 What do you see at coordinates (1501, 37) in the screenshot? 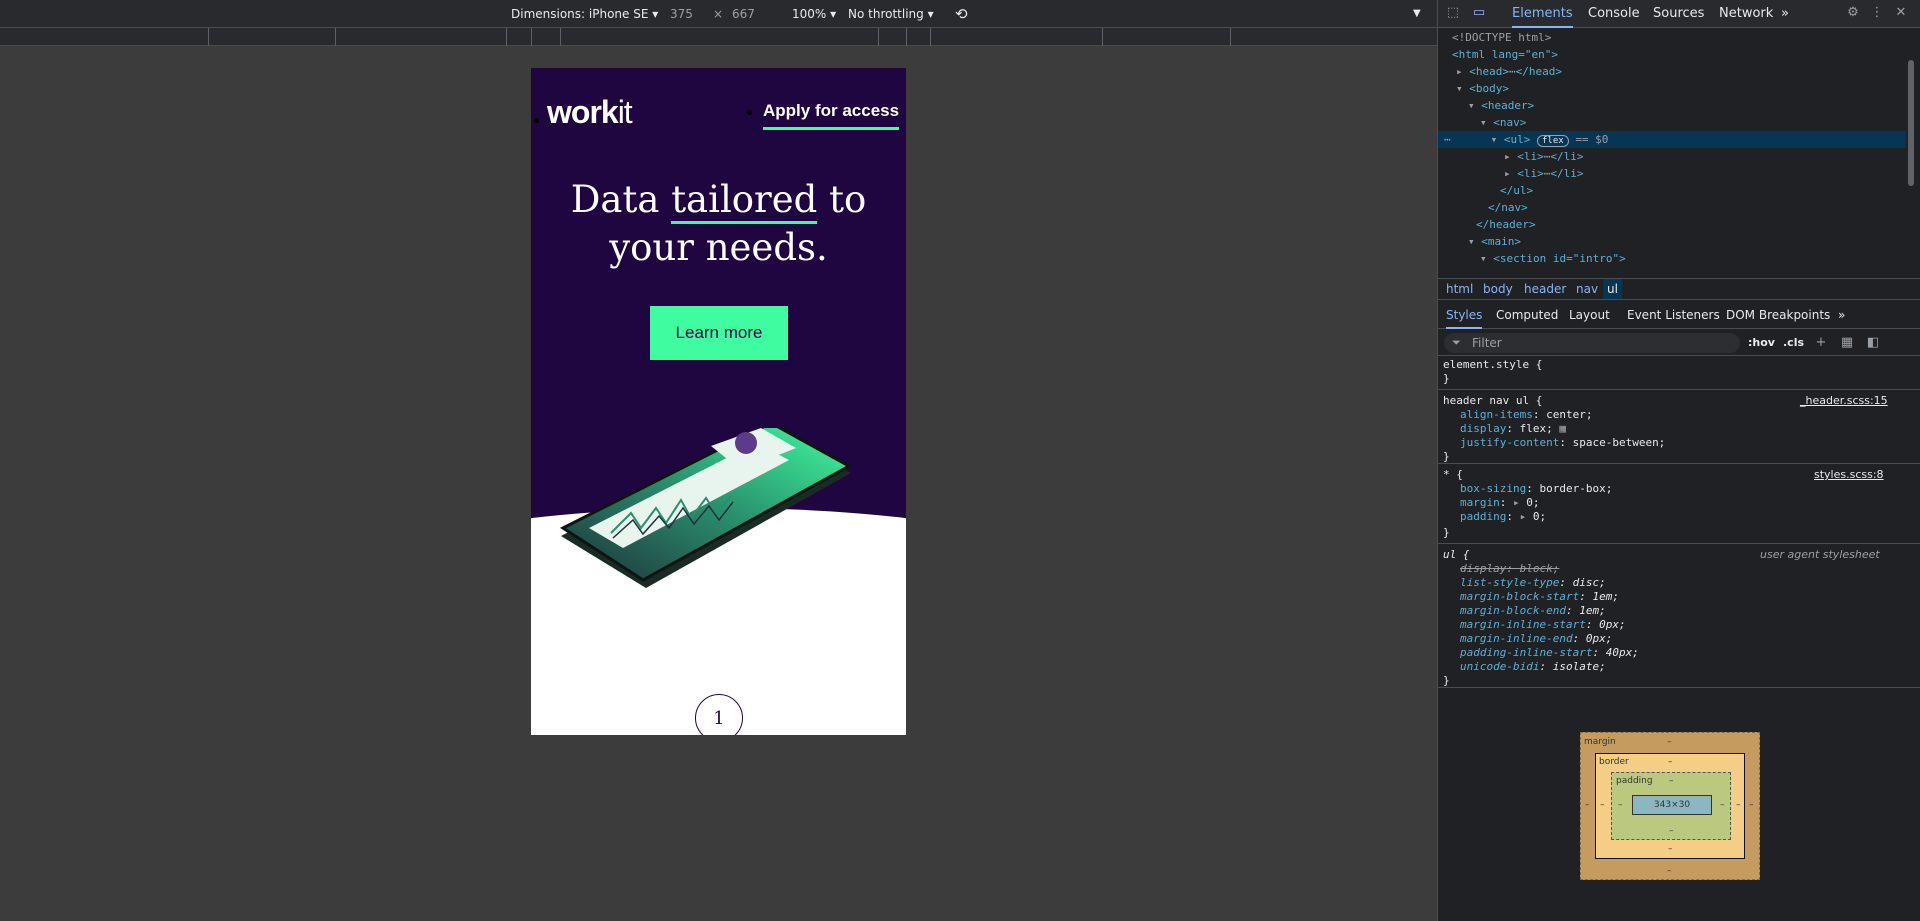
I see `dom-doctype: <!DOCTYPE html>` at bounding box center [1501, 37].